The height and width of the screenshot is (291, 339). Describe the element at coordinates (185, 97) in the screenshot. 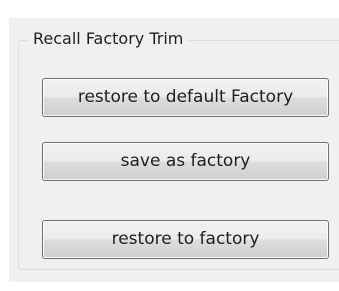

I see `restore-default-factory-button: restore to default Factory` at that location.